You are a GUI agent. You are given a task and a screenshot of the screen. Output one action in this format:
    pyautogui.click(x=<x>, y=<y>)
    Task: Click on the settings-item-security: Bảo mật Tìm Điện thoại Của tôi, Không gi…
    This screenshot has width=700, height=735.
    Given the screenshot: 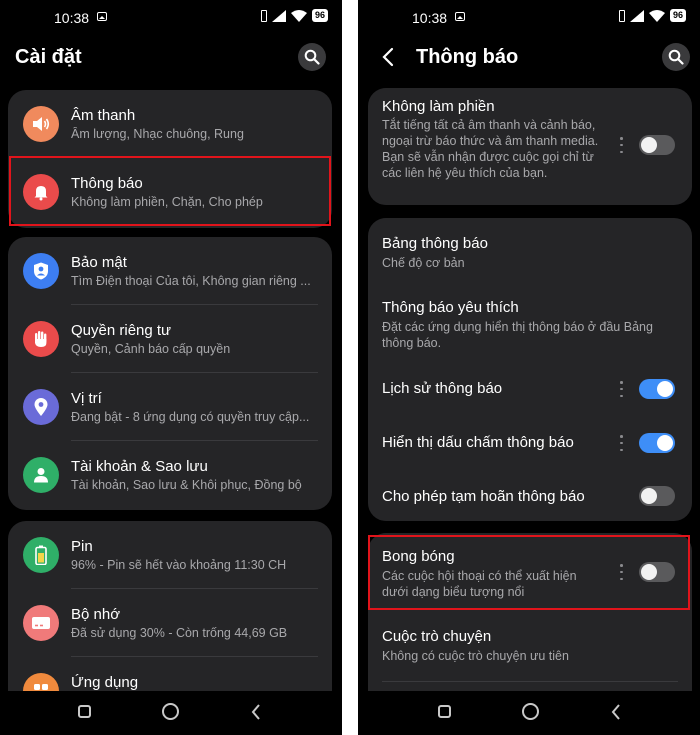 What is the action you would take?
    pyautogui.click(x=170, y=271)
    